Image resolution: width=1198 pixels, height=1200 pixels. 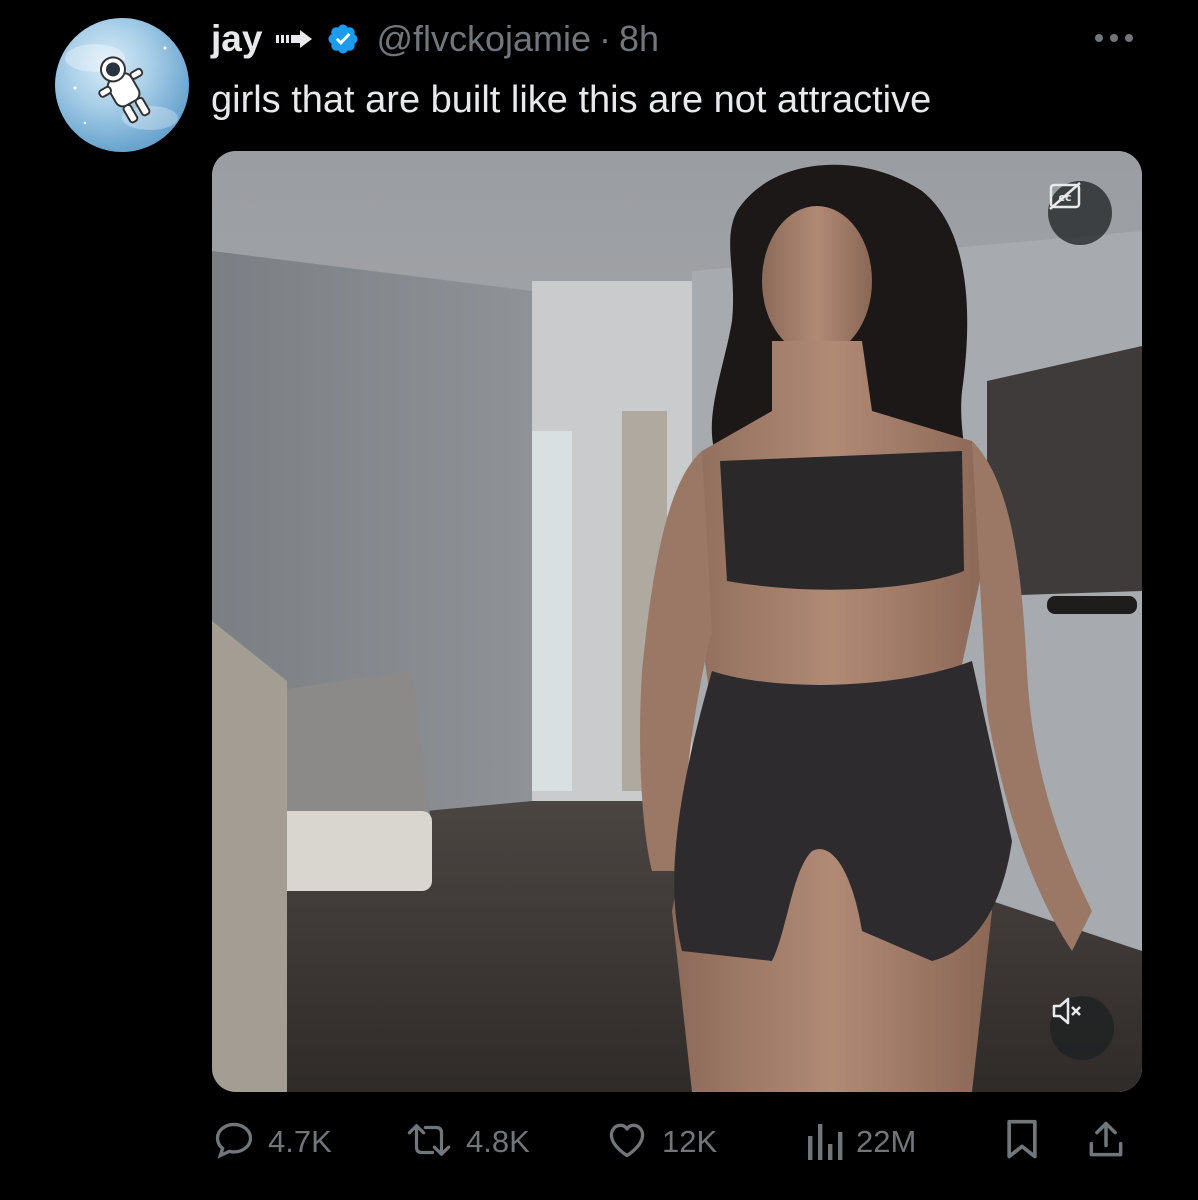 What do you see at coordinates (690, 1141) in the screenshot?
I see `like-count: 12K` at bounding box center [690, 1141].